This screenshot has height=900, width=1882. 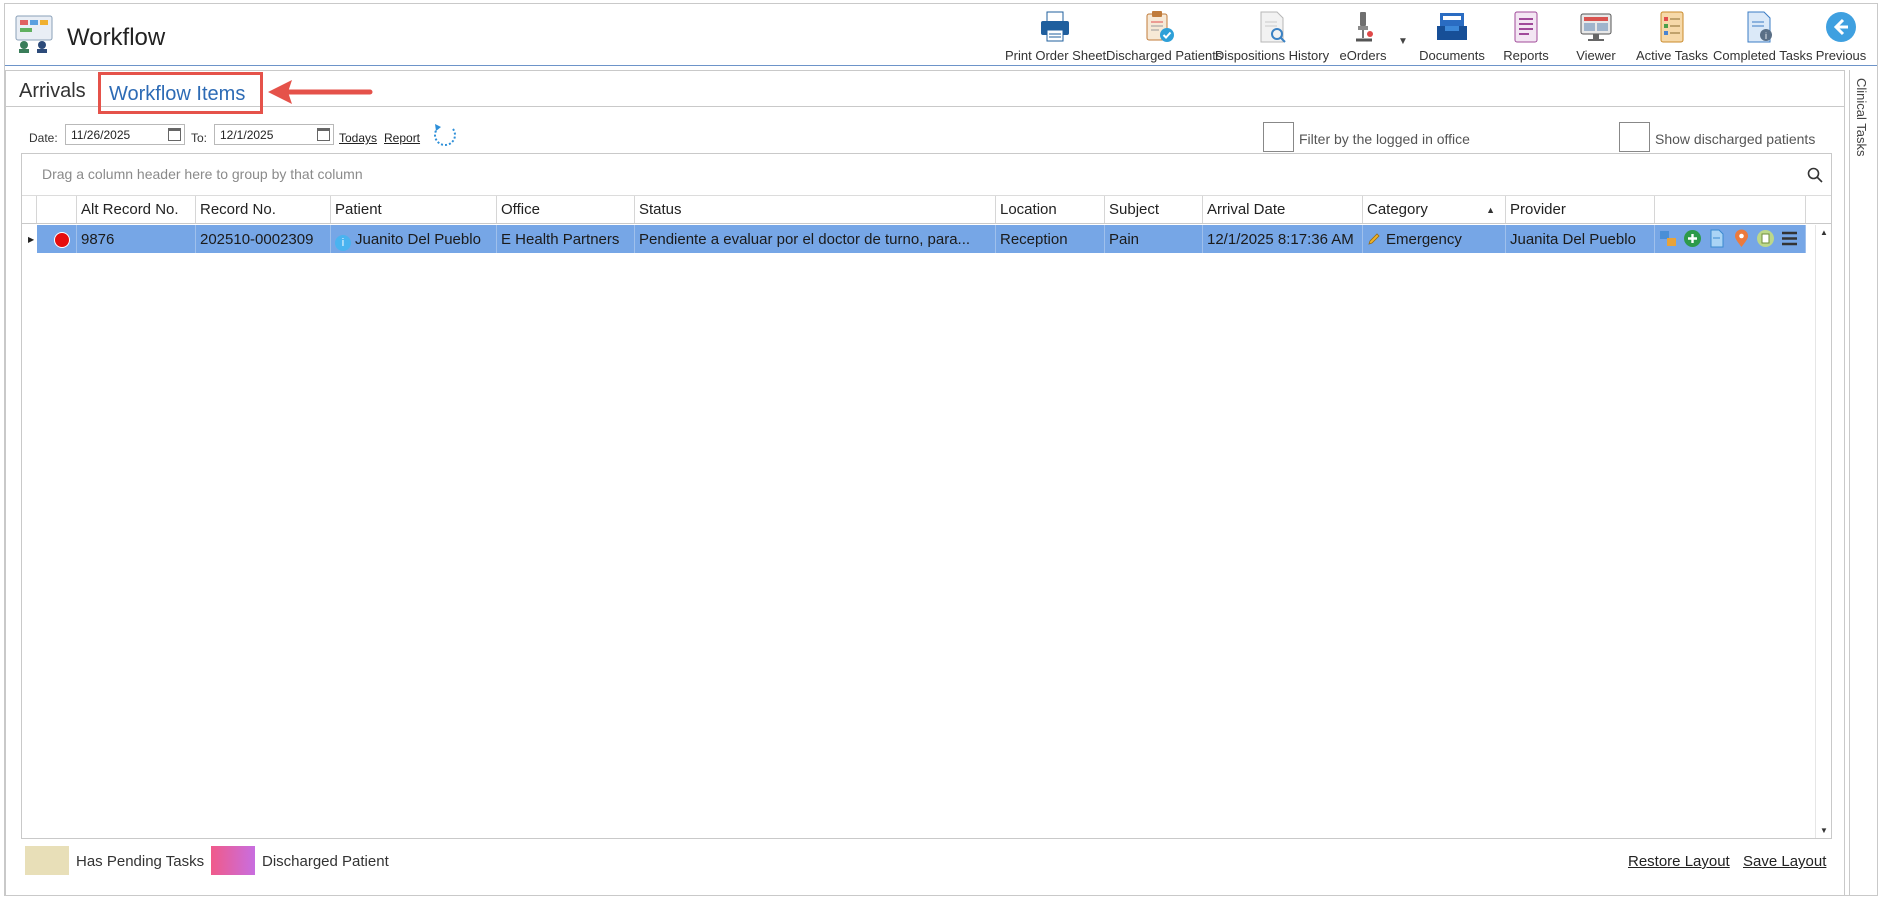 I want to click on status-cell, so click(x=57, y=239).